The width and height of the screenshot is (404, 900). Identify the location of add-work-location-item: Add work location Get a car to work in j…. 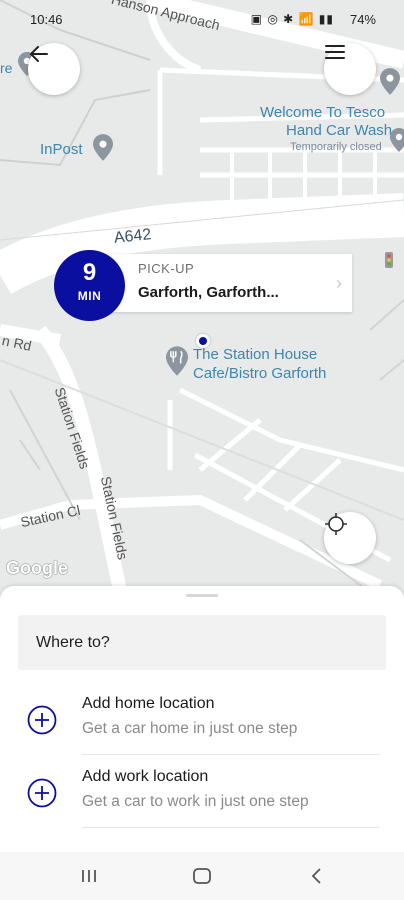
(202, 794).